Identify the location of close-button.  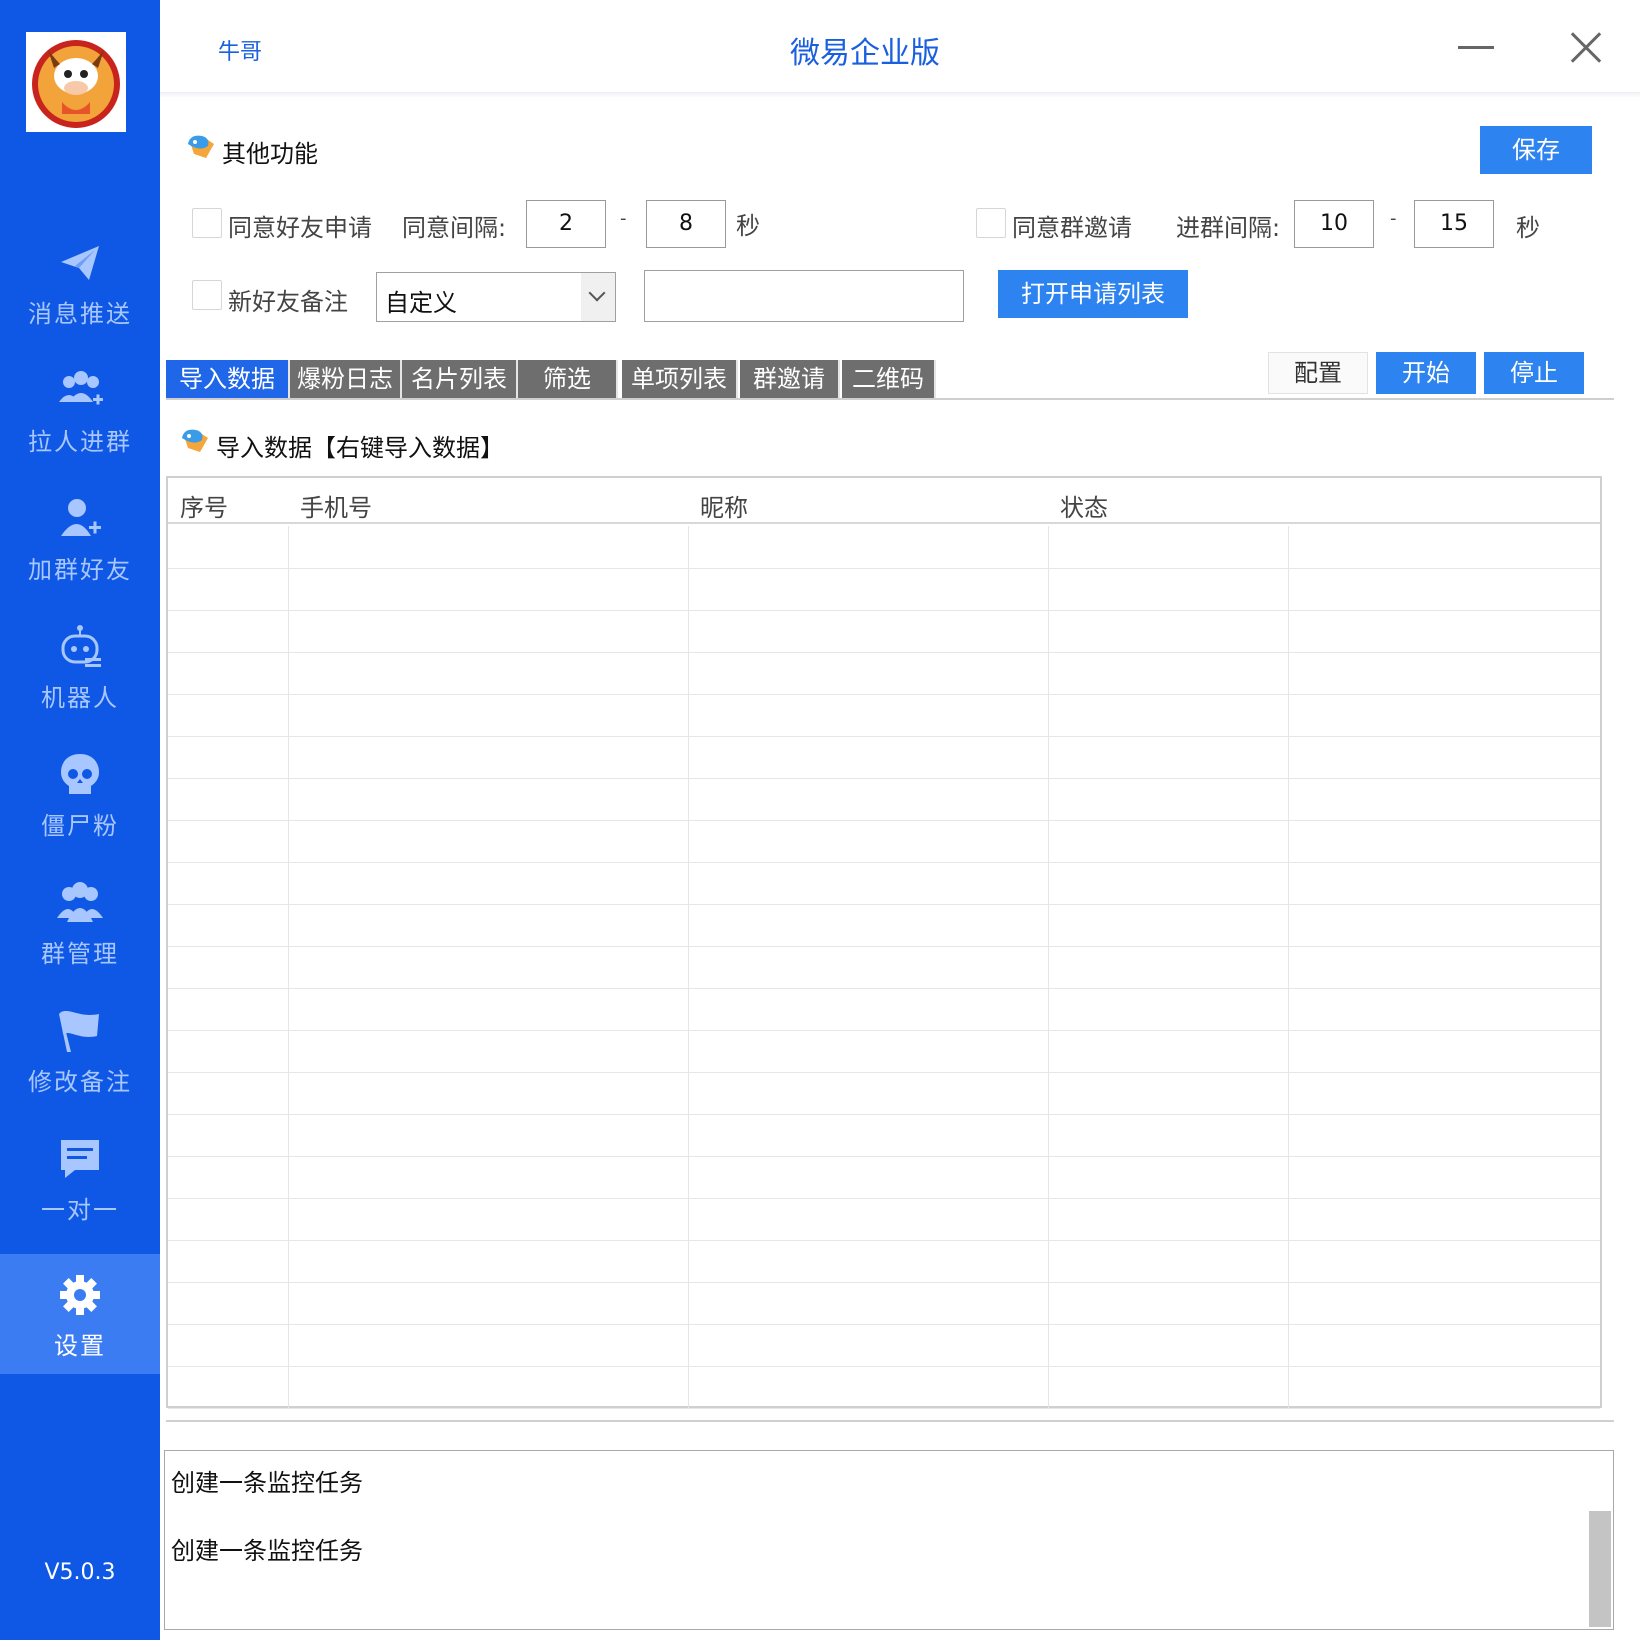
(1586, 48).